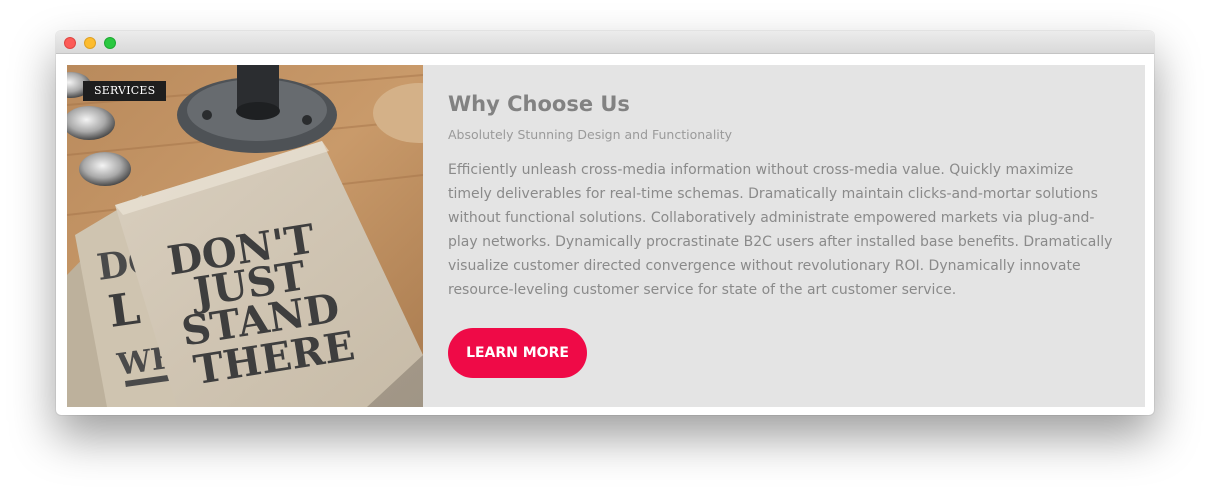 This screenshot has width=1210, height=496. What do you see at coordinates (517, 353) in the screenshot?
I see `learn-more-button: LEARN MORE` at bounding box center [517, 353].